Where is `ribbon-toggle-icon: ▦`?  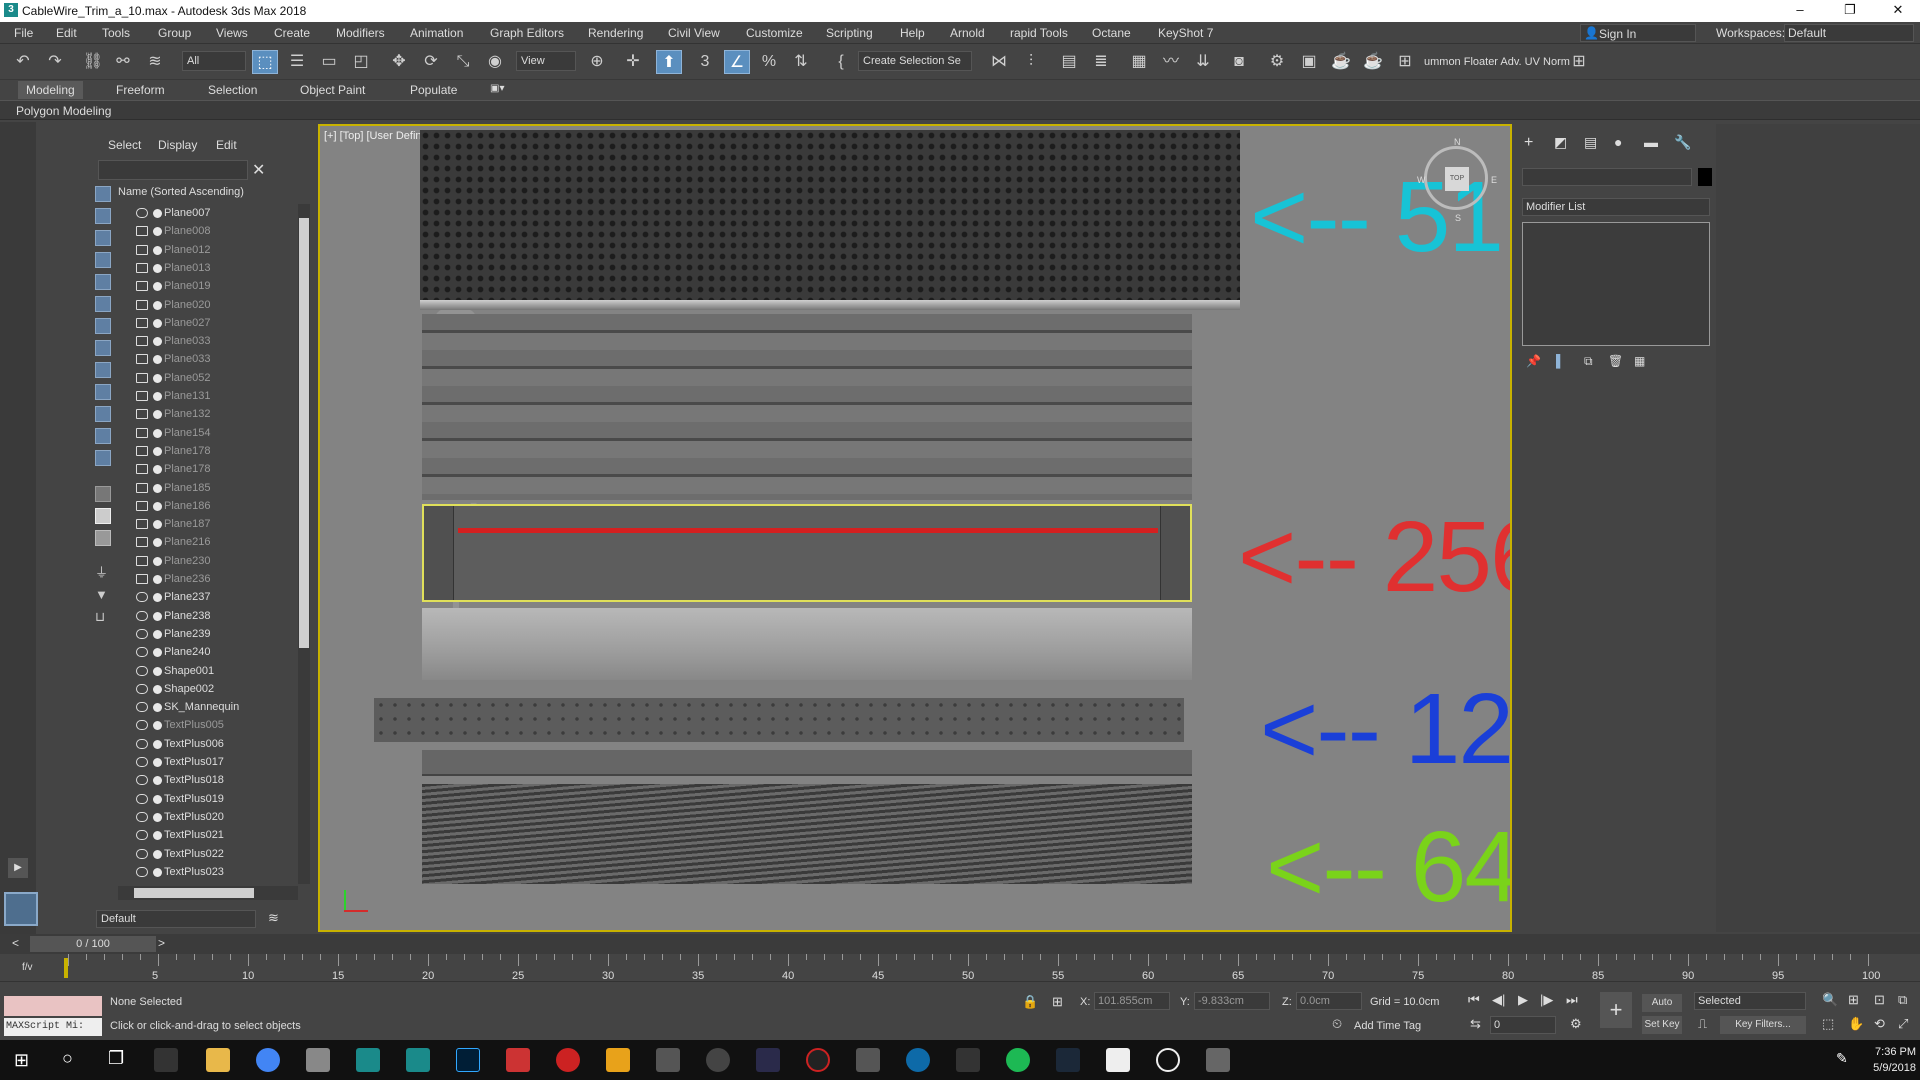 ribbon-toggle-icon: ▦ is located at coordinates (1139, 62).